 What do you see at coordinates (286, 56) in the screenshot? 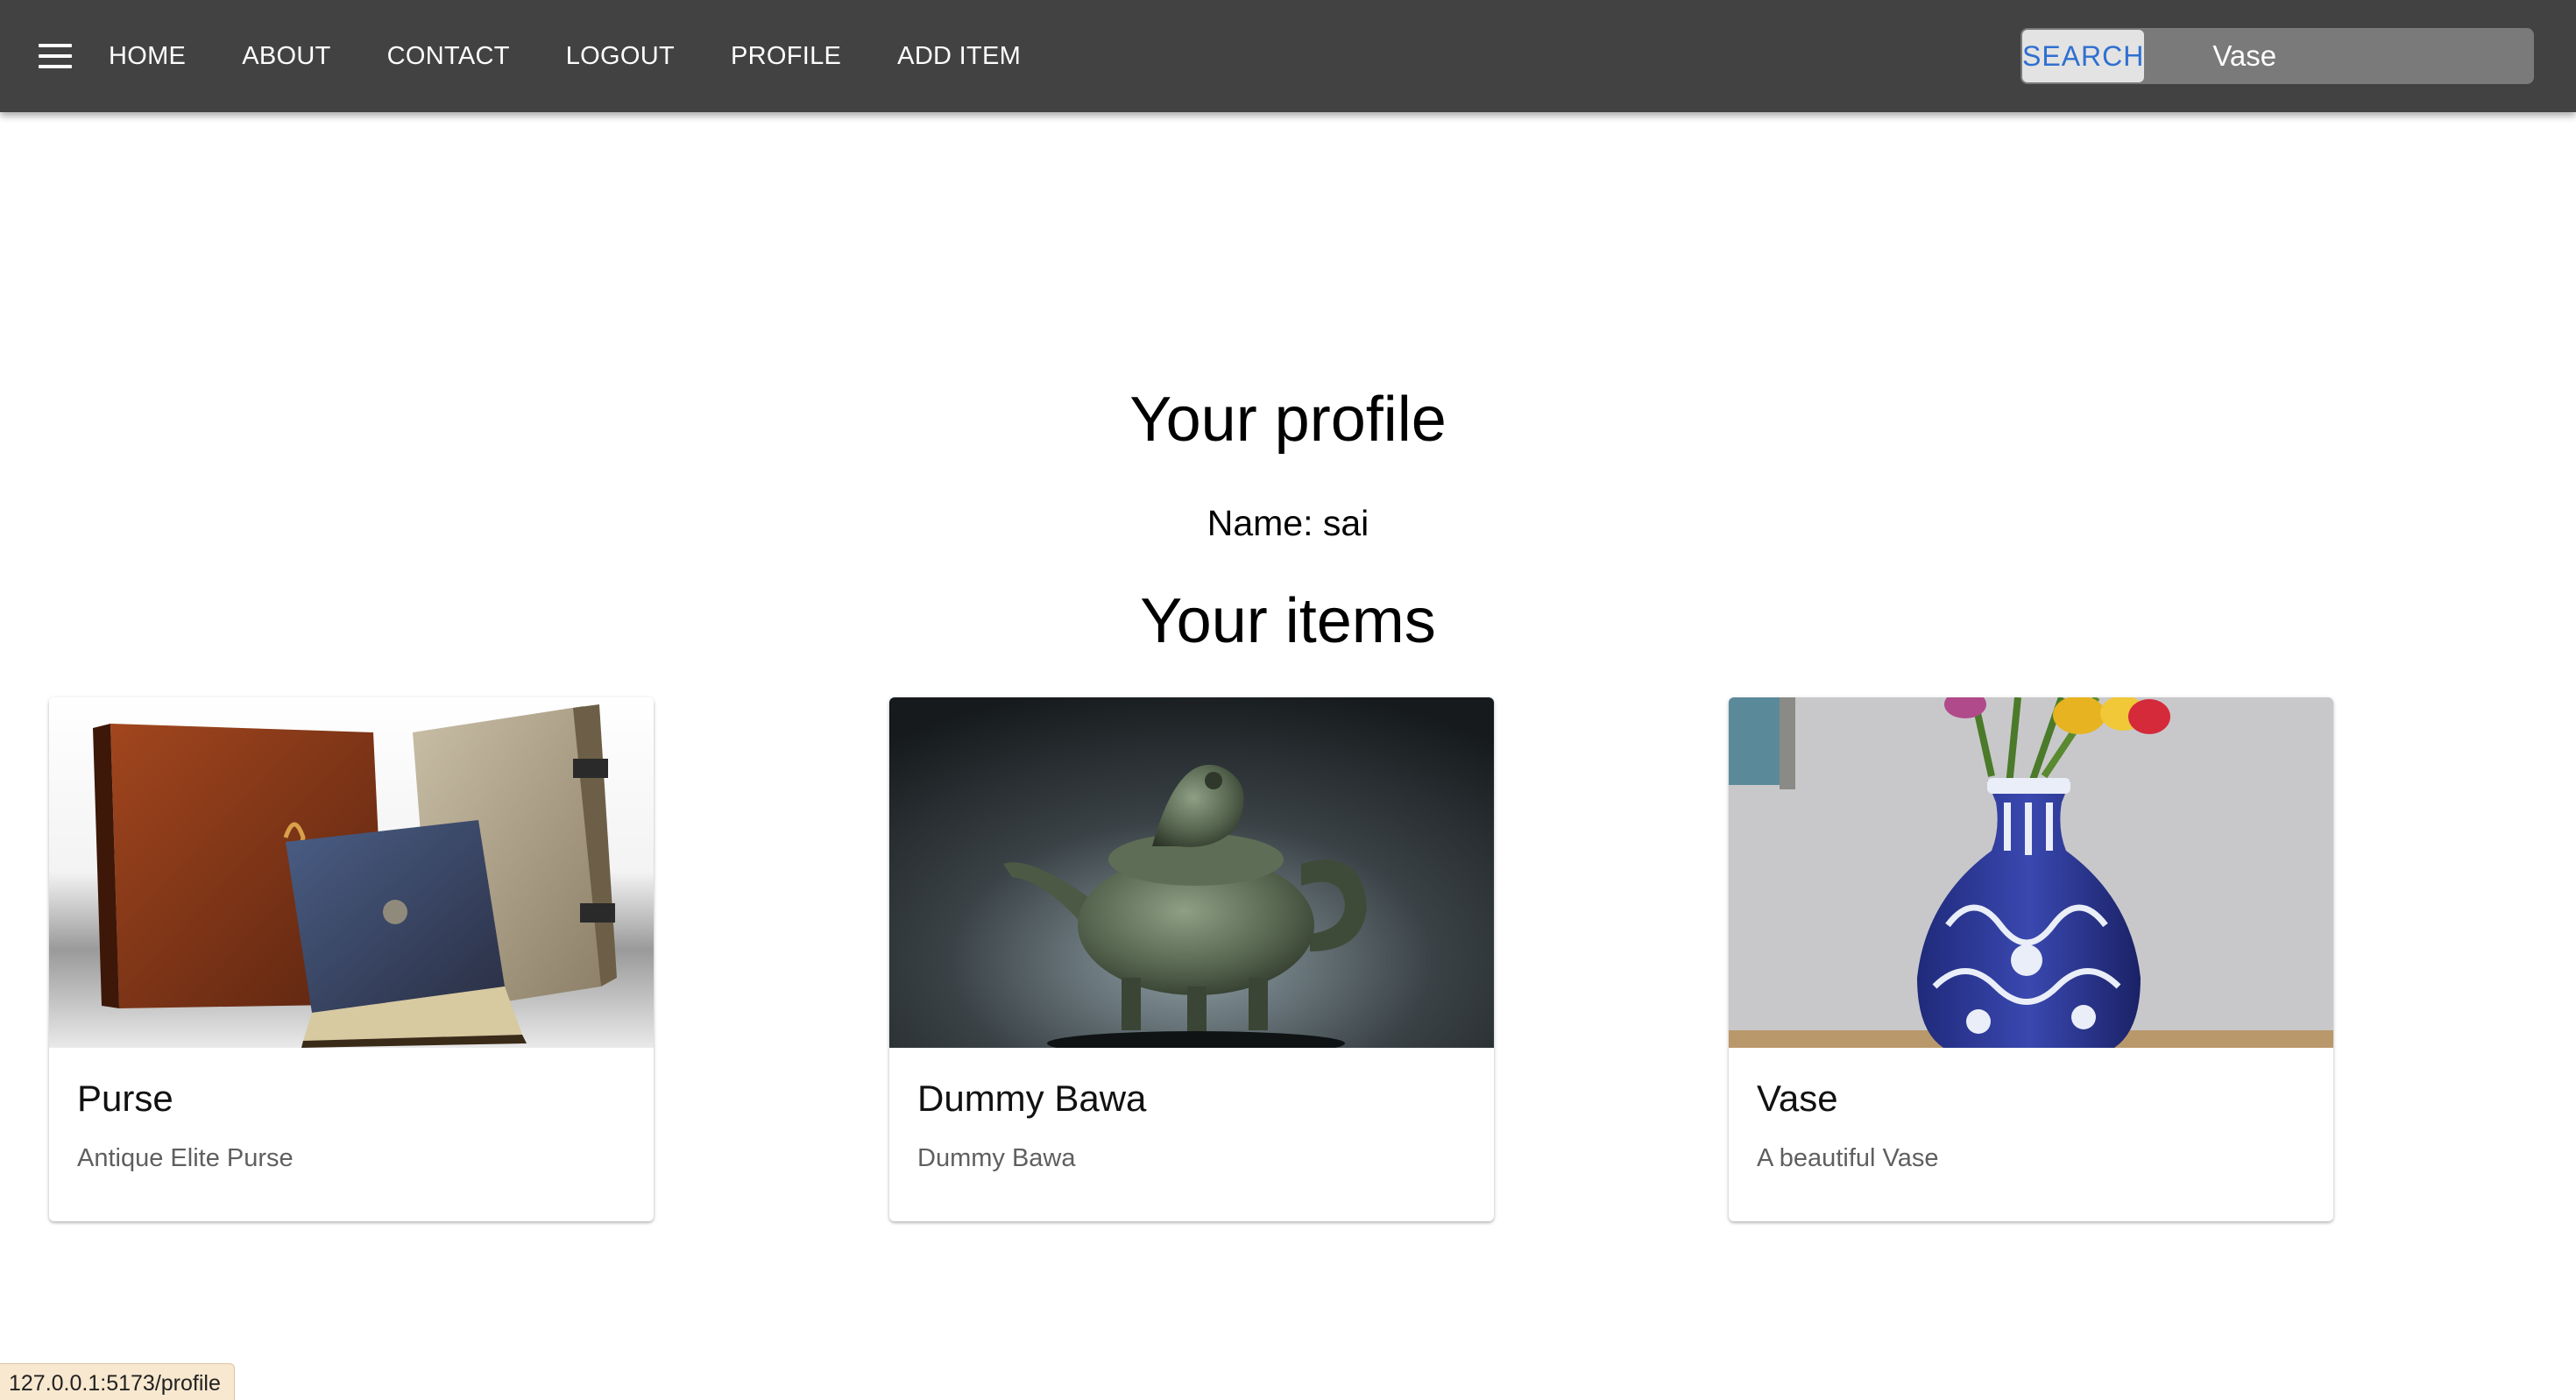
I see `nav-about-link: ABOUT` at bounding box center [286, 56].